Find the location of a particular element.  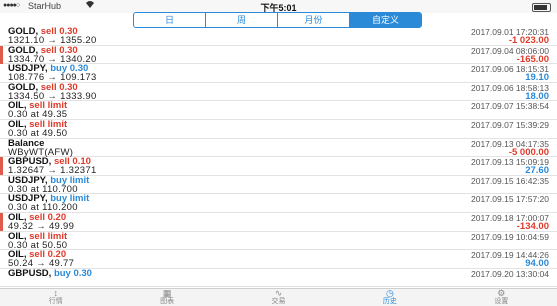

row-timestamp: 2017.09.07 15:39:29 is located at coordinates (510, 125).